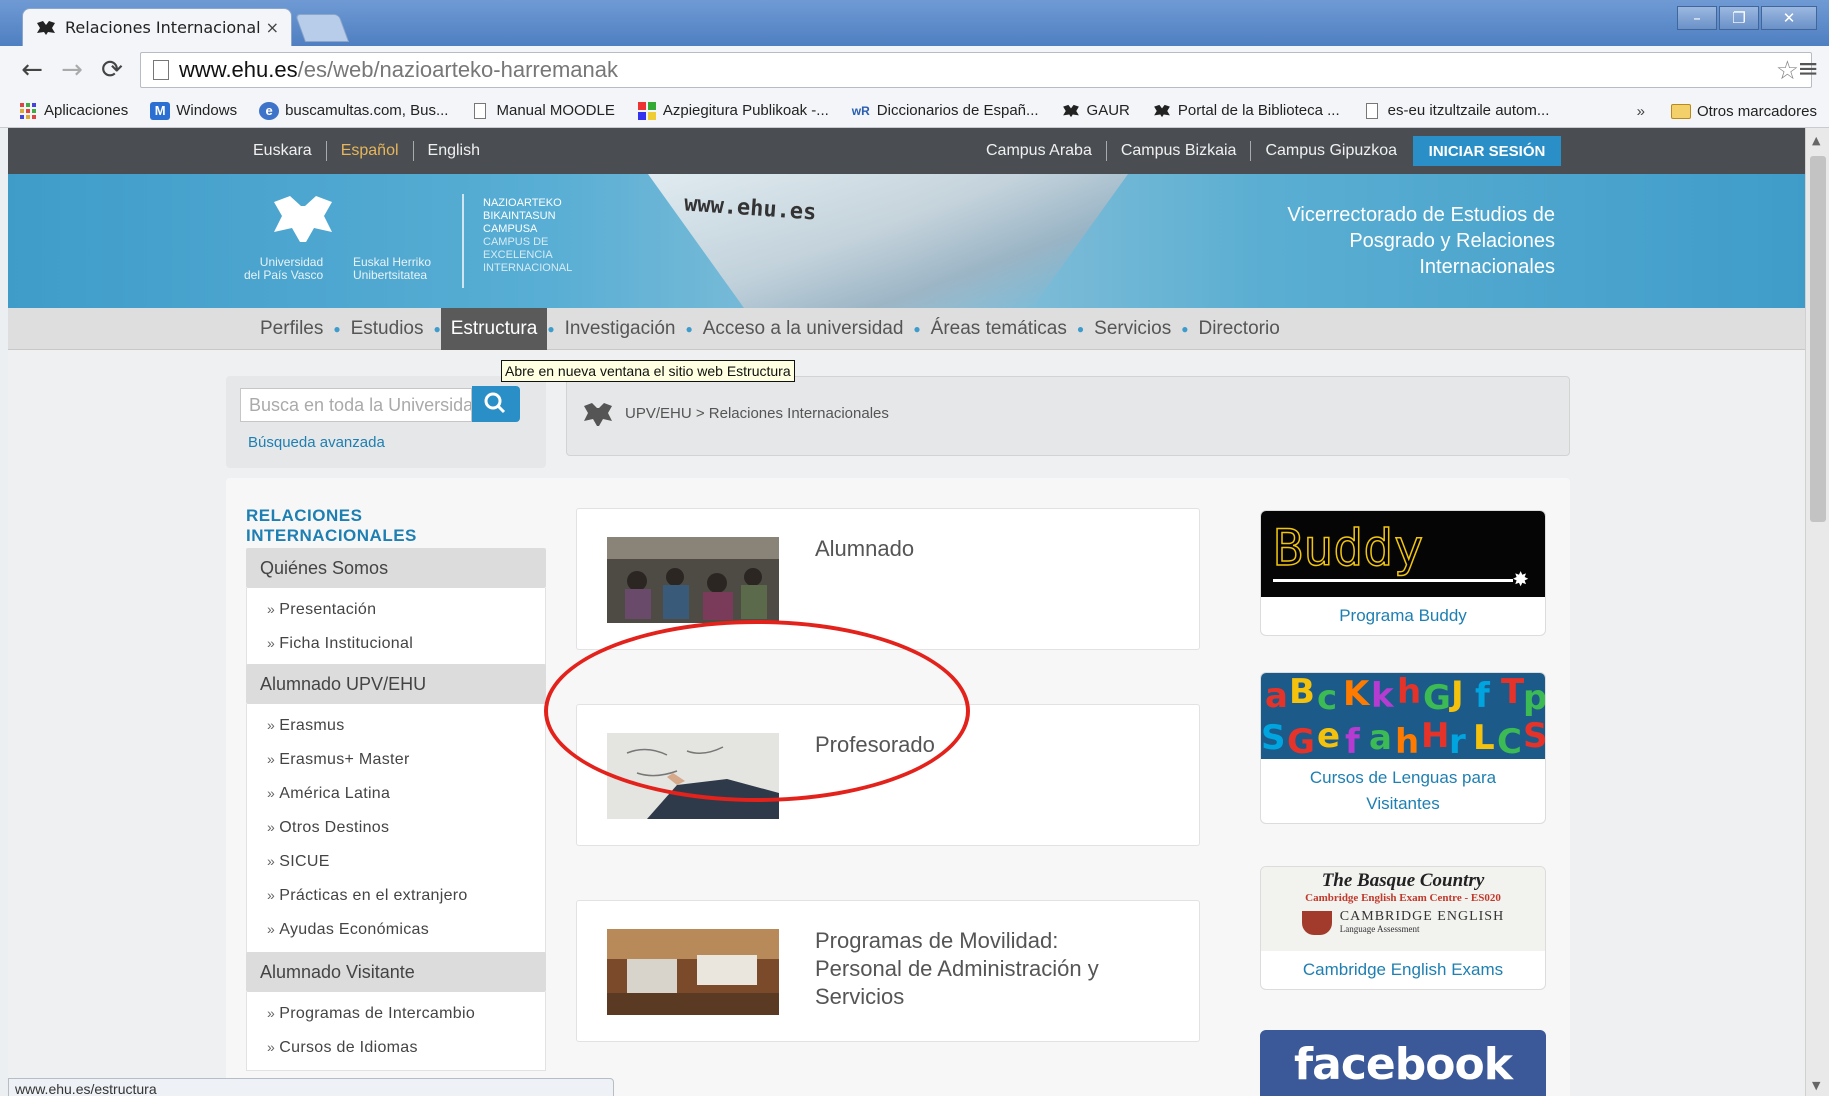  I want to click on more-bookmarks-icon: », so click(1641, 111).